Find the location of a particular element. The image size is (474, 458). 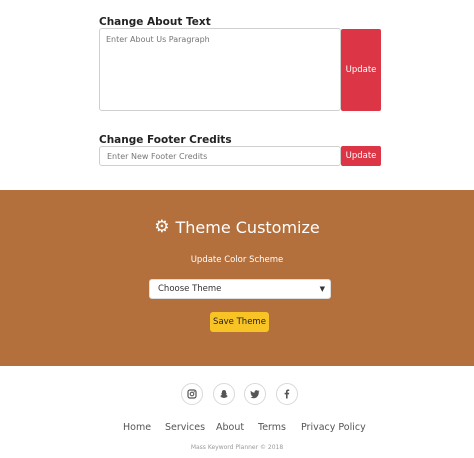

snapchat-icon is located at coordinates (224, 394).